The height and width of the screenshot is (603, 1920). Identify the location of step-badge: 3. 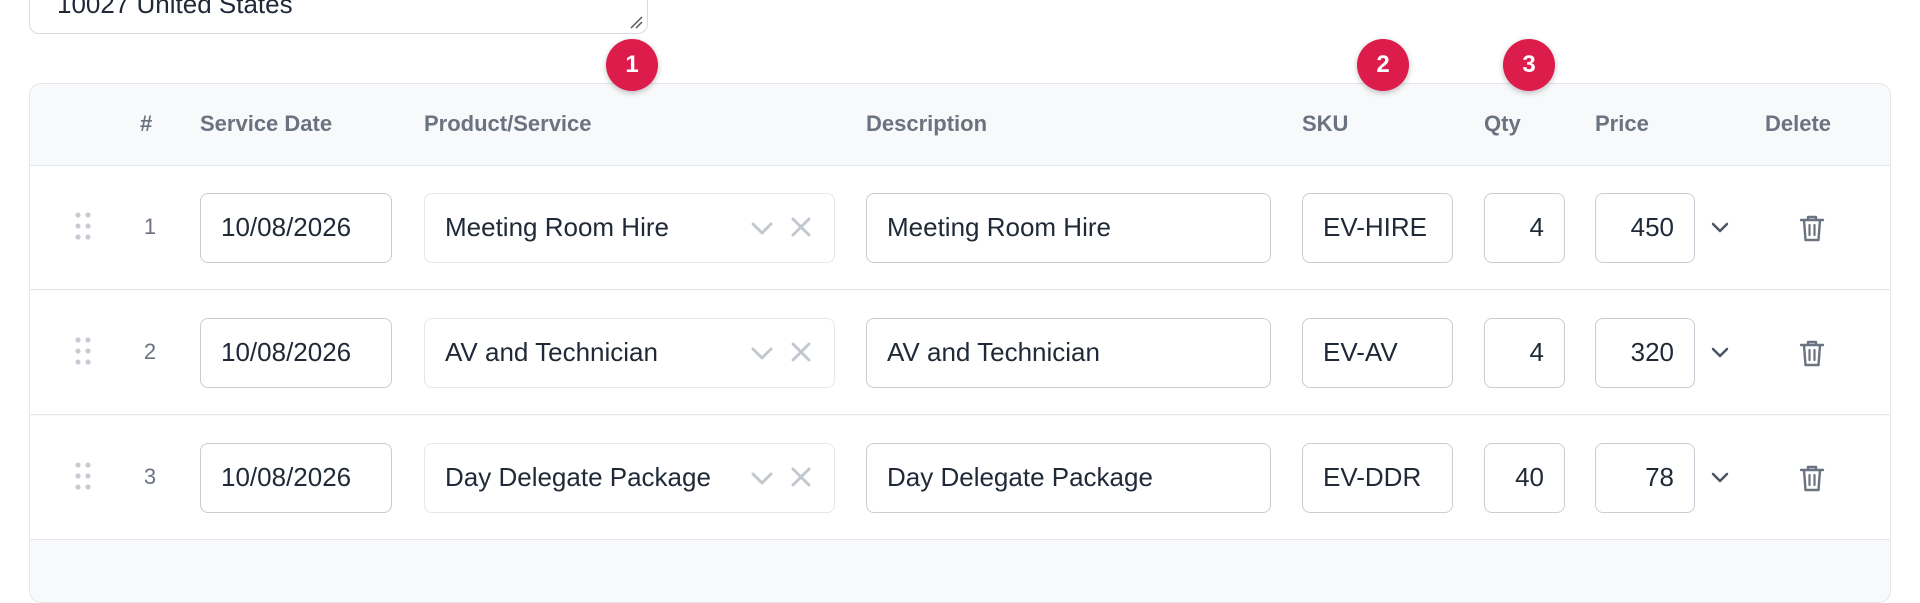
(1529, 65).